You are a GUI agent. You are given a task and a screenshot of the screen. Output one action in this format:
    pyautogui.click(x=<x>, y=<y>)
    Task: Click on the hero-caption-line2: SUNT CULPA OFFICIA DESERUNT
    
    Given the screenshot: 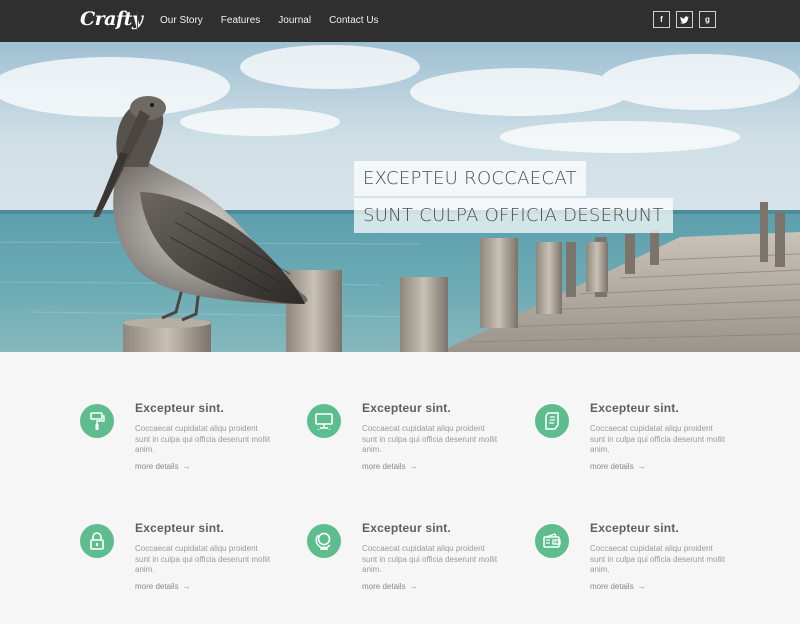 What is the action you would take?
    pyautogui.click(x=513, y=215)
    